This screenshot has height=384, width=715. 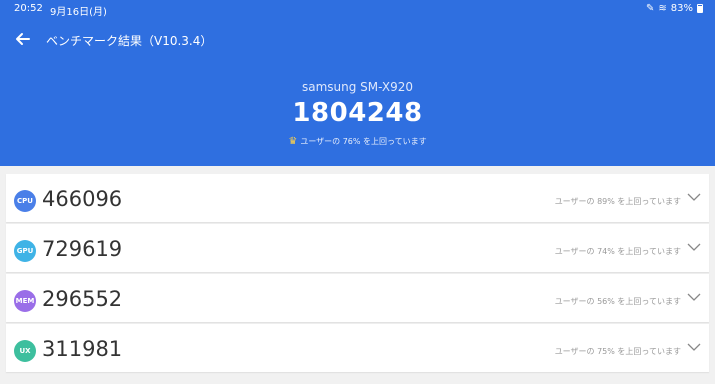 I want to click on mem-badge: MEM, so click(x=25, y=301).